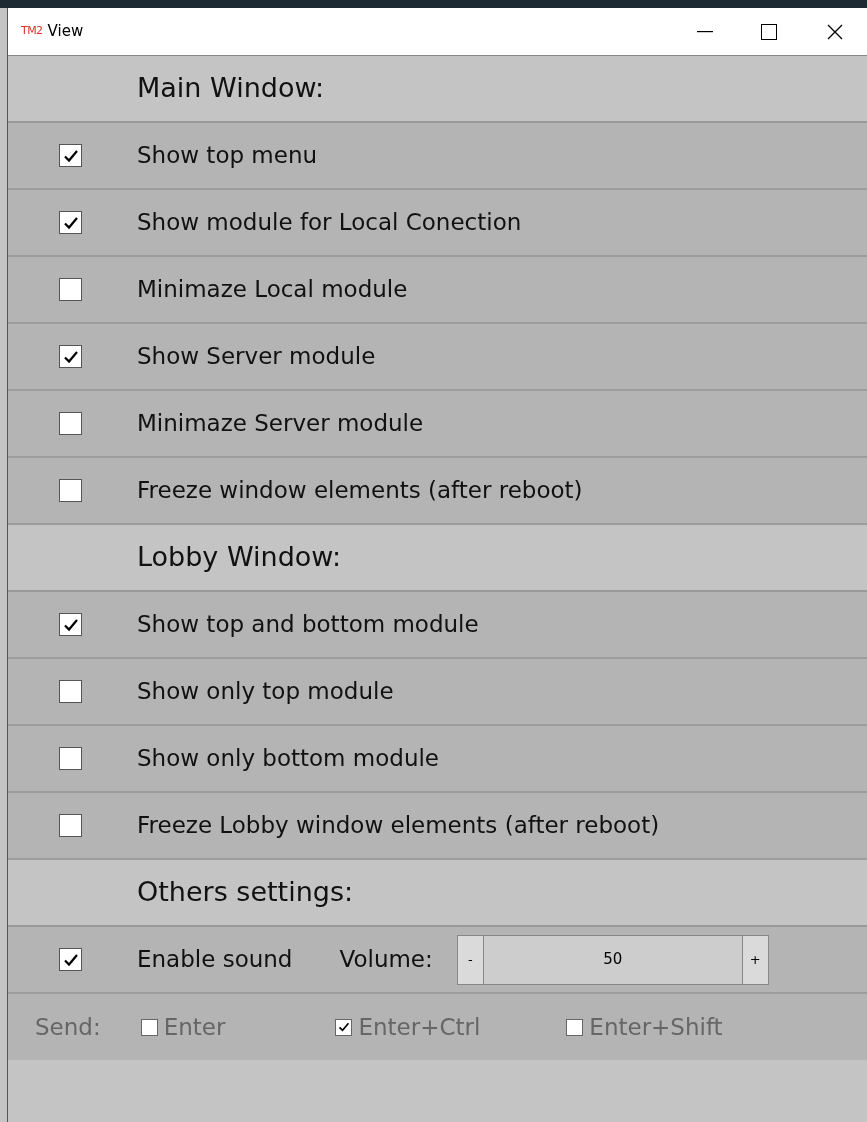 The height and width of the screenshot is (1122, 867). What do you see at coordinates (769, 31) in the screenshot?
I see `maximize-icon` at bounding box center [769, 31].